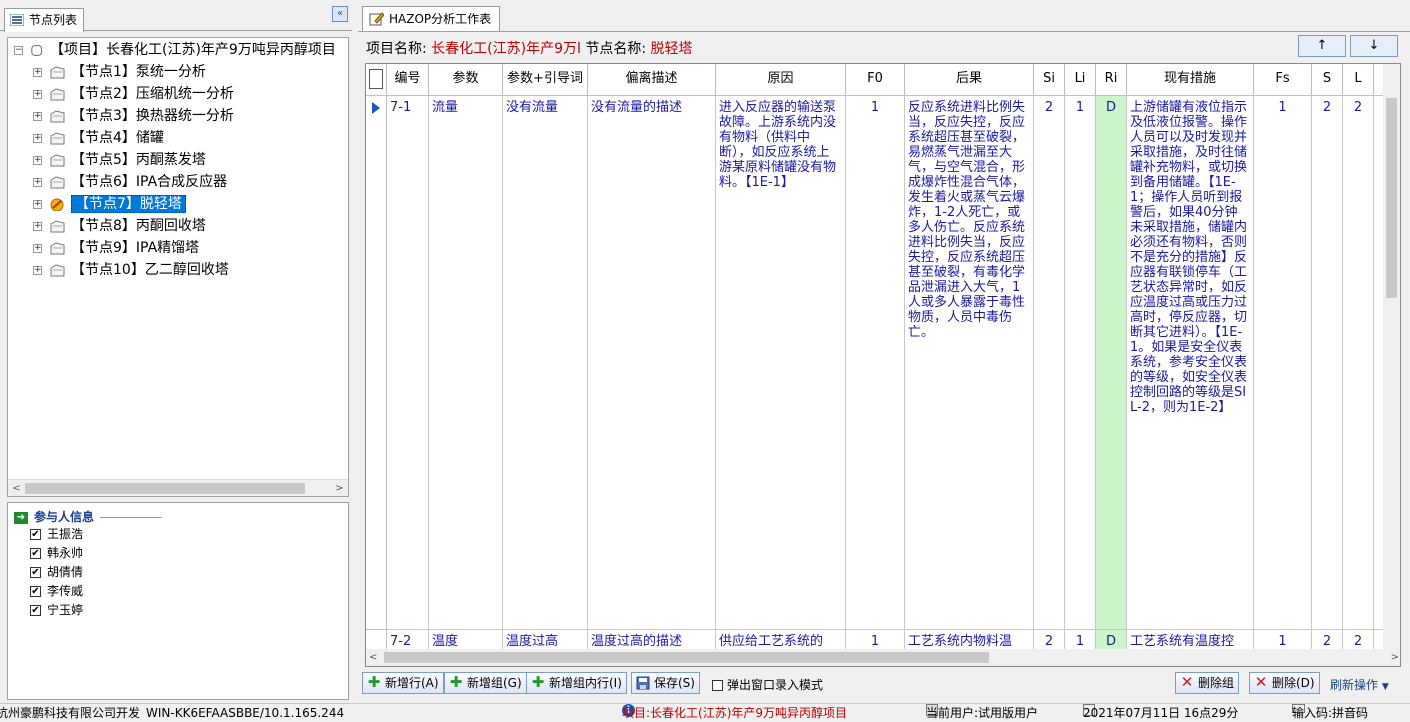  I want to click on tree-node: + 【节点7】脱轻塔, so click(109, 204).